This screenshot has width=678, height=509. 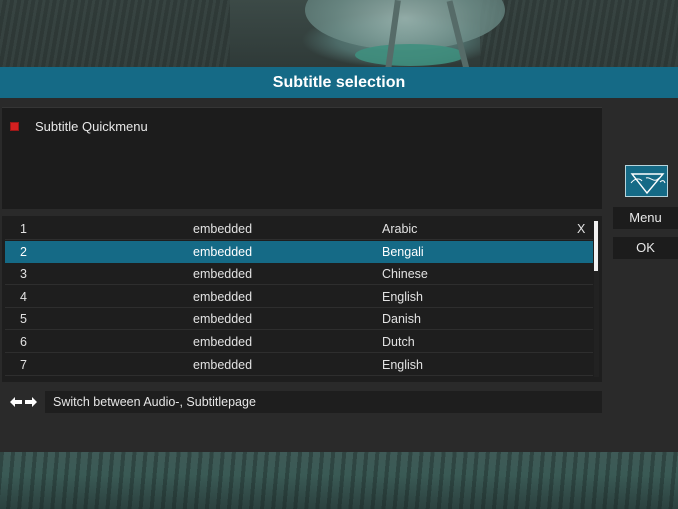 What do you see at coordinates (302, 402) in the screenshot?
I see `hint-bar: Switch between Audio-, Subtitlepage` at bounding box center [302, 402].